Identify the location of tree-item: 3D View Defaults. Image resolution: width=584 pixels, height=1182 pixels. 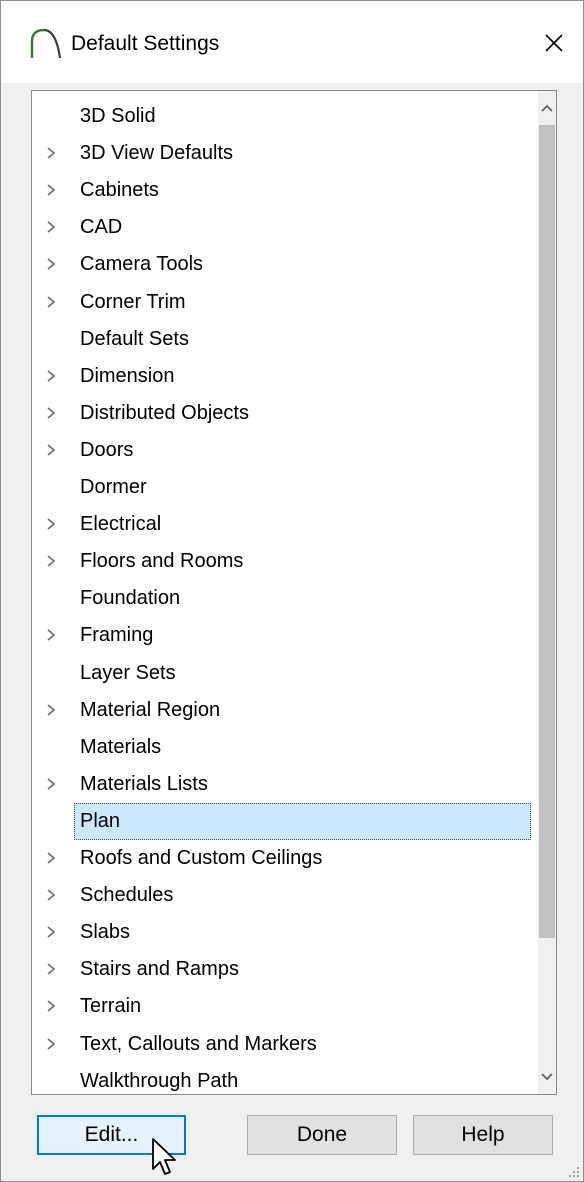
(285, 153).